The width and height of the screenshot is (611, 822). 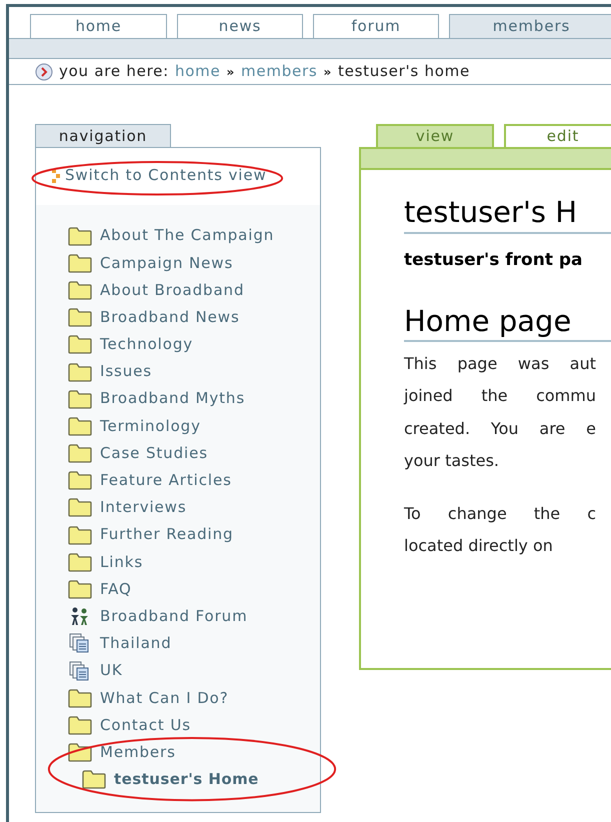 I want to click on paragraph-line: This page was aut, so click(x=500, y=363).